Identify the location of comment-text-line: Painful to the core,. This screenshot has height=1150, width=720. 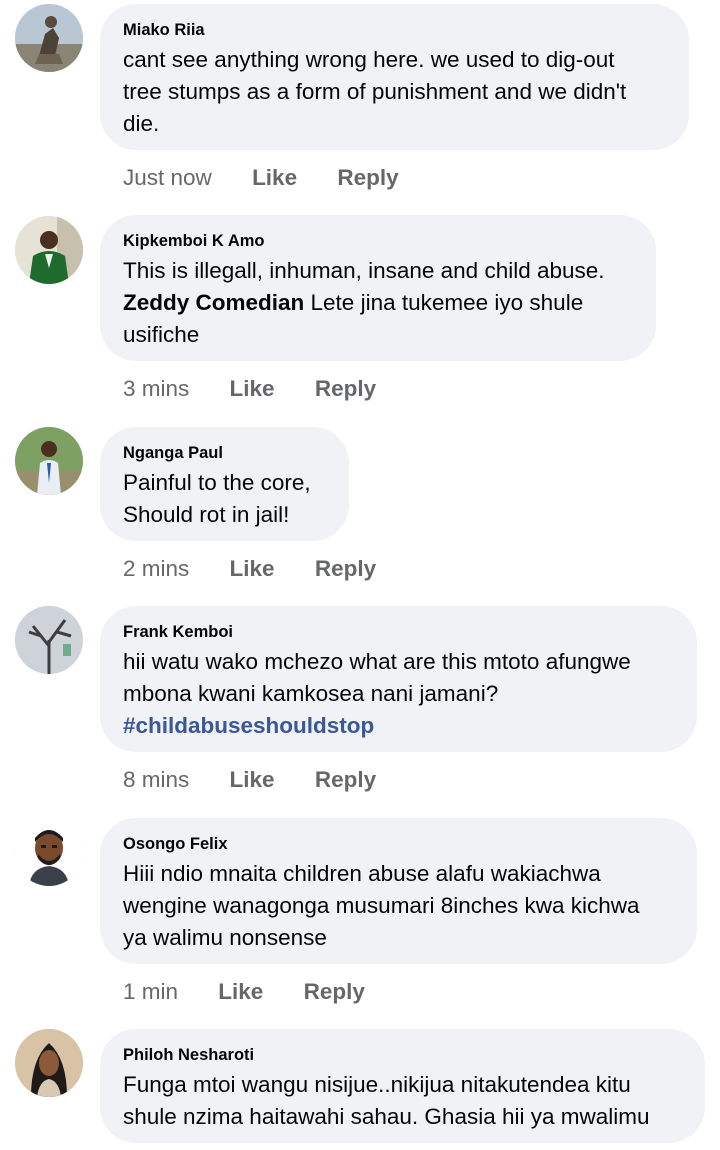
(217, 482).